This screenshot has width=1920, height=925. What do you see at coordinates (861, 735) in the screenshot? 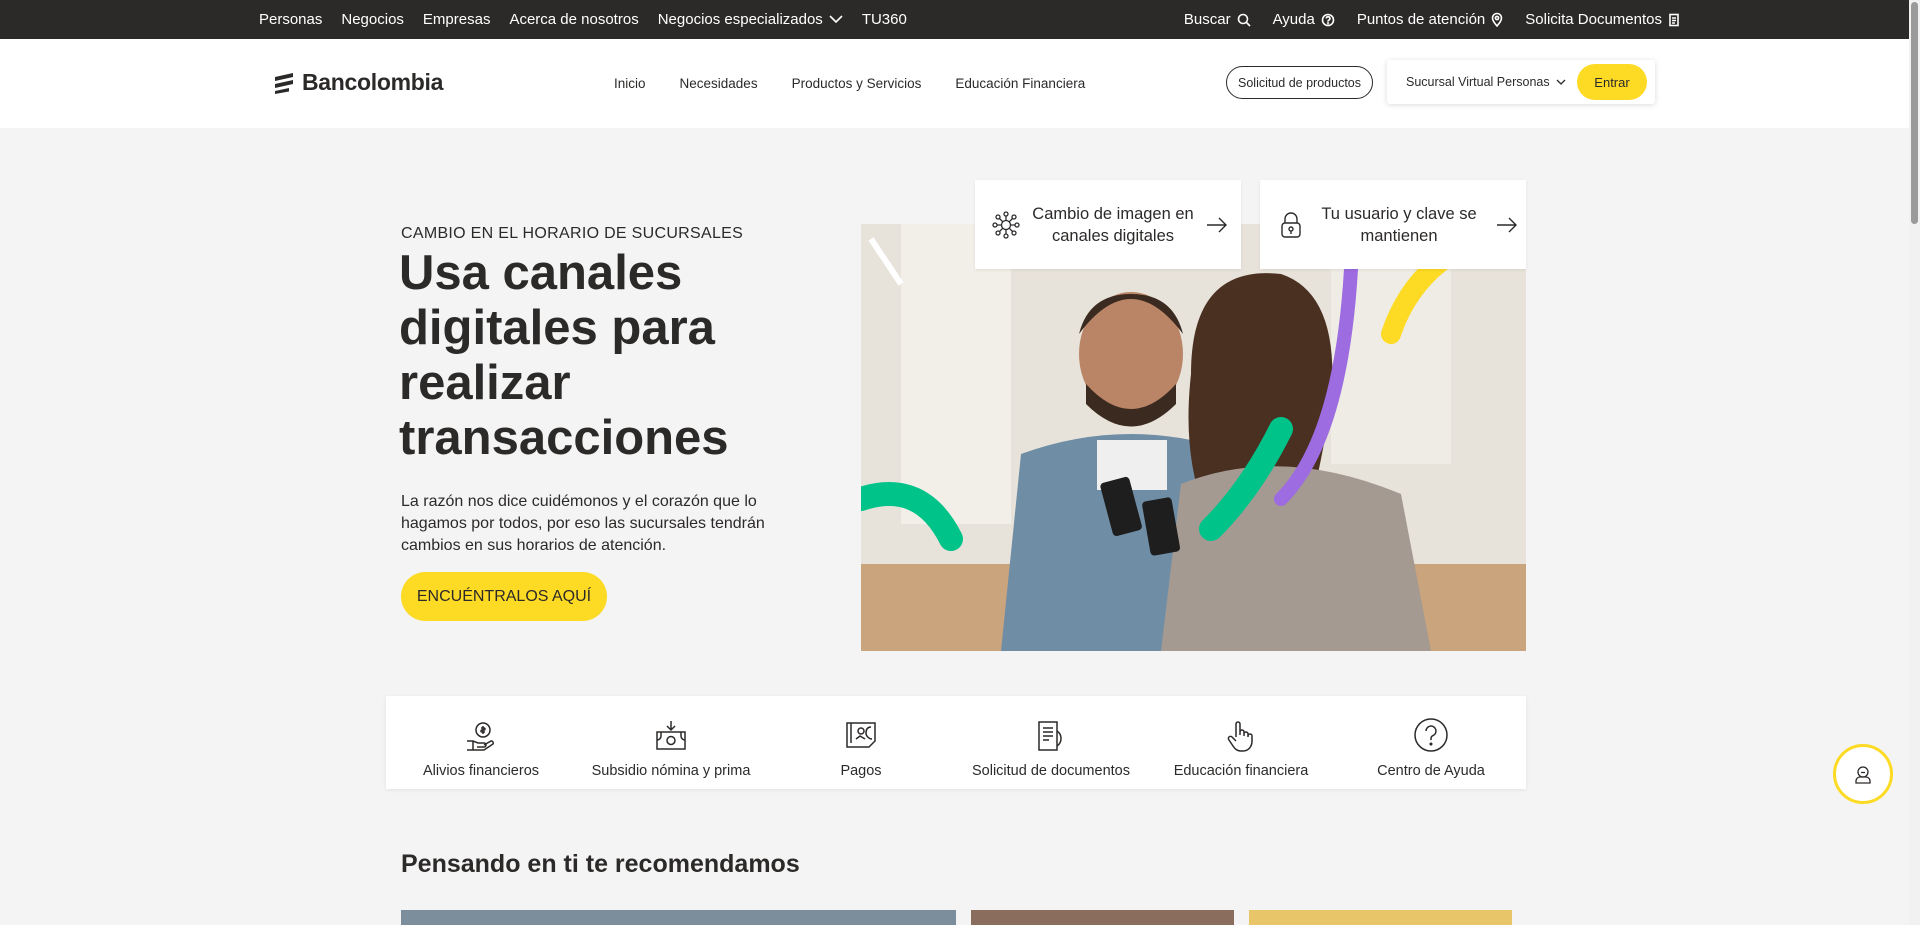
I see `payment-icon` at bounding box center [861, 735].